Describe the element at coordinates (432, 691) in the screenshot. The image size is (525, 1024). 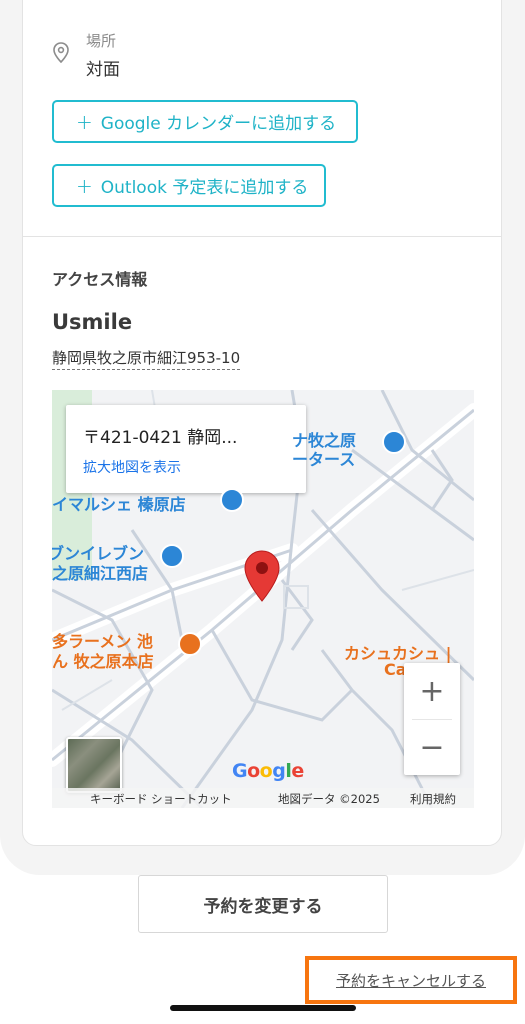
I see `zoom-in-button: +` at that location.